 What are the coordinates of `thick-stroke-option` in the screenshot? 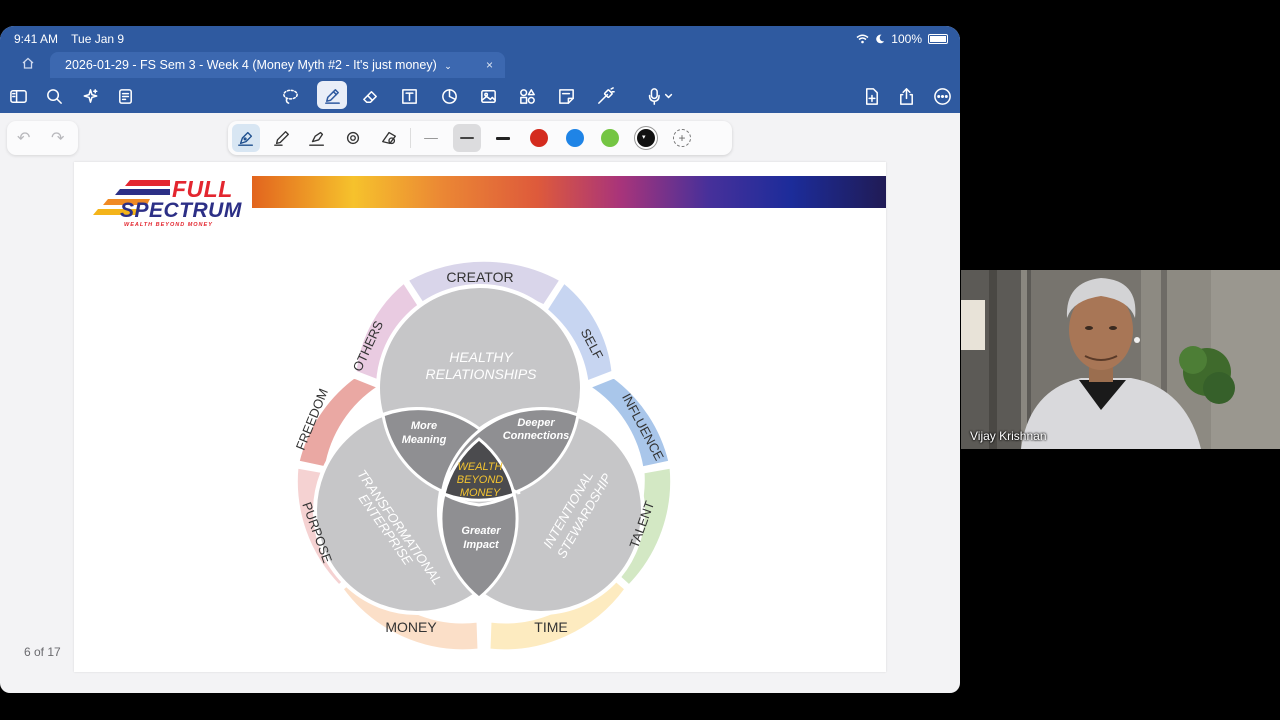 It's located at (503, 138).